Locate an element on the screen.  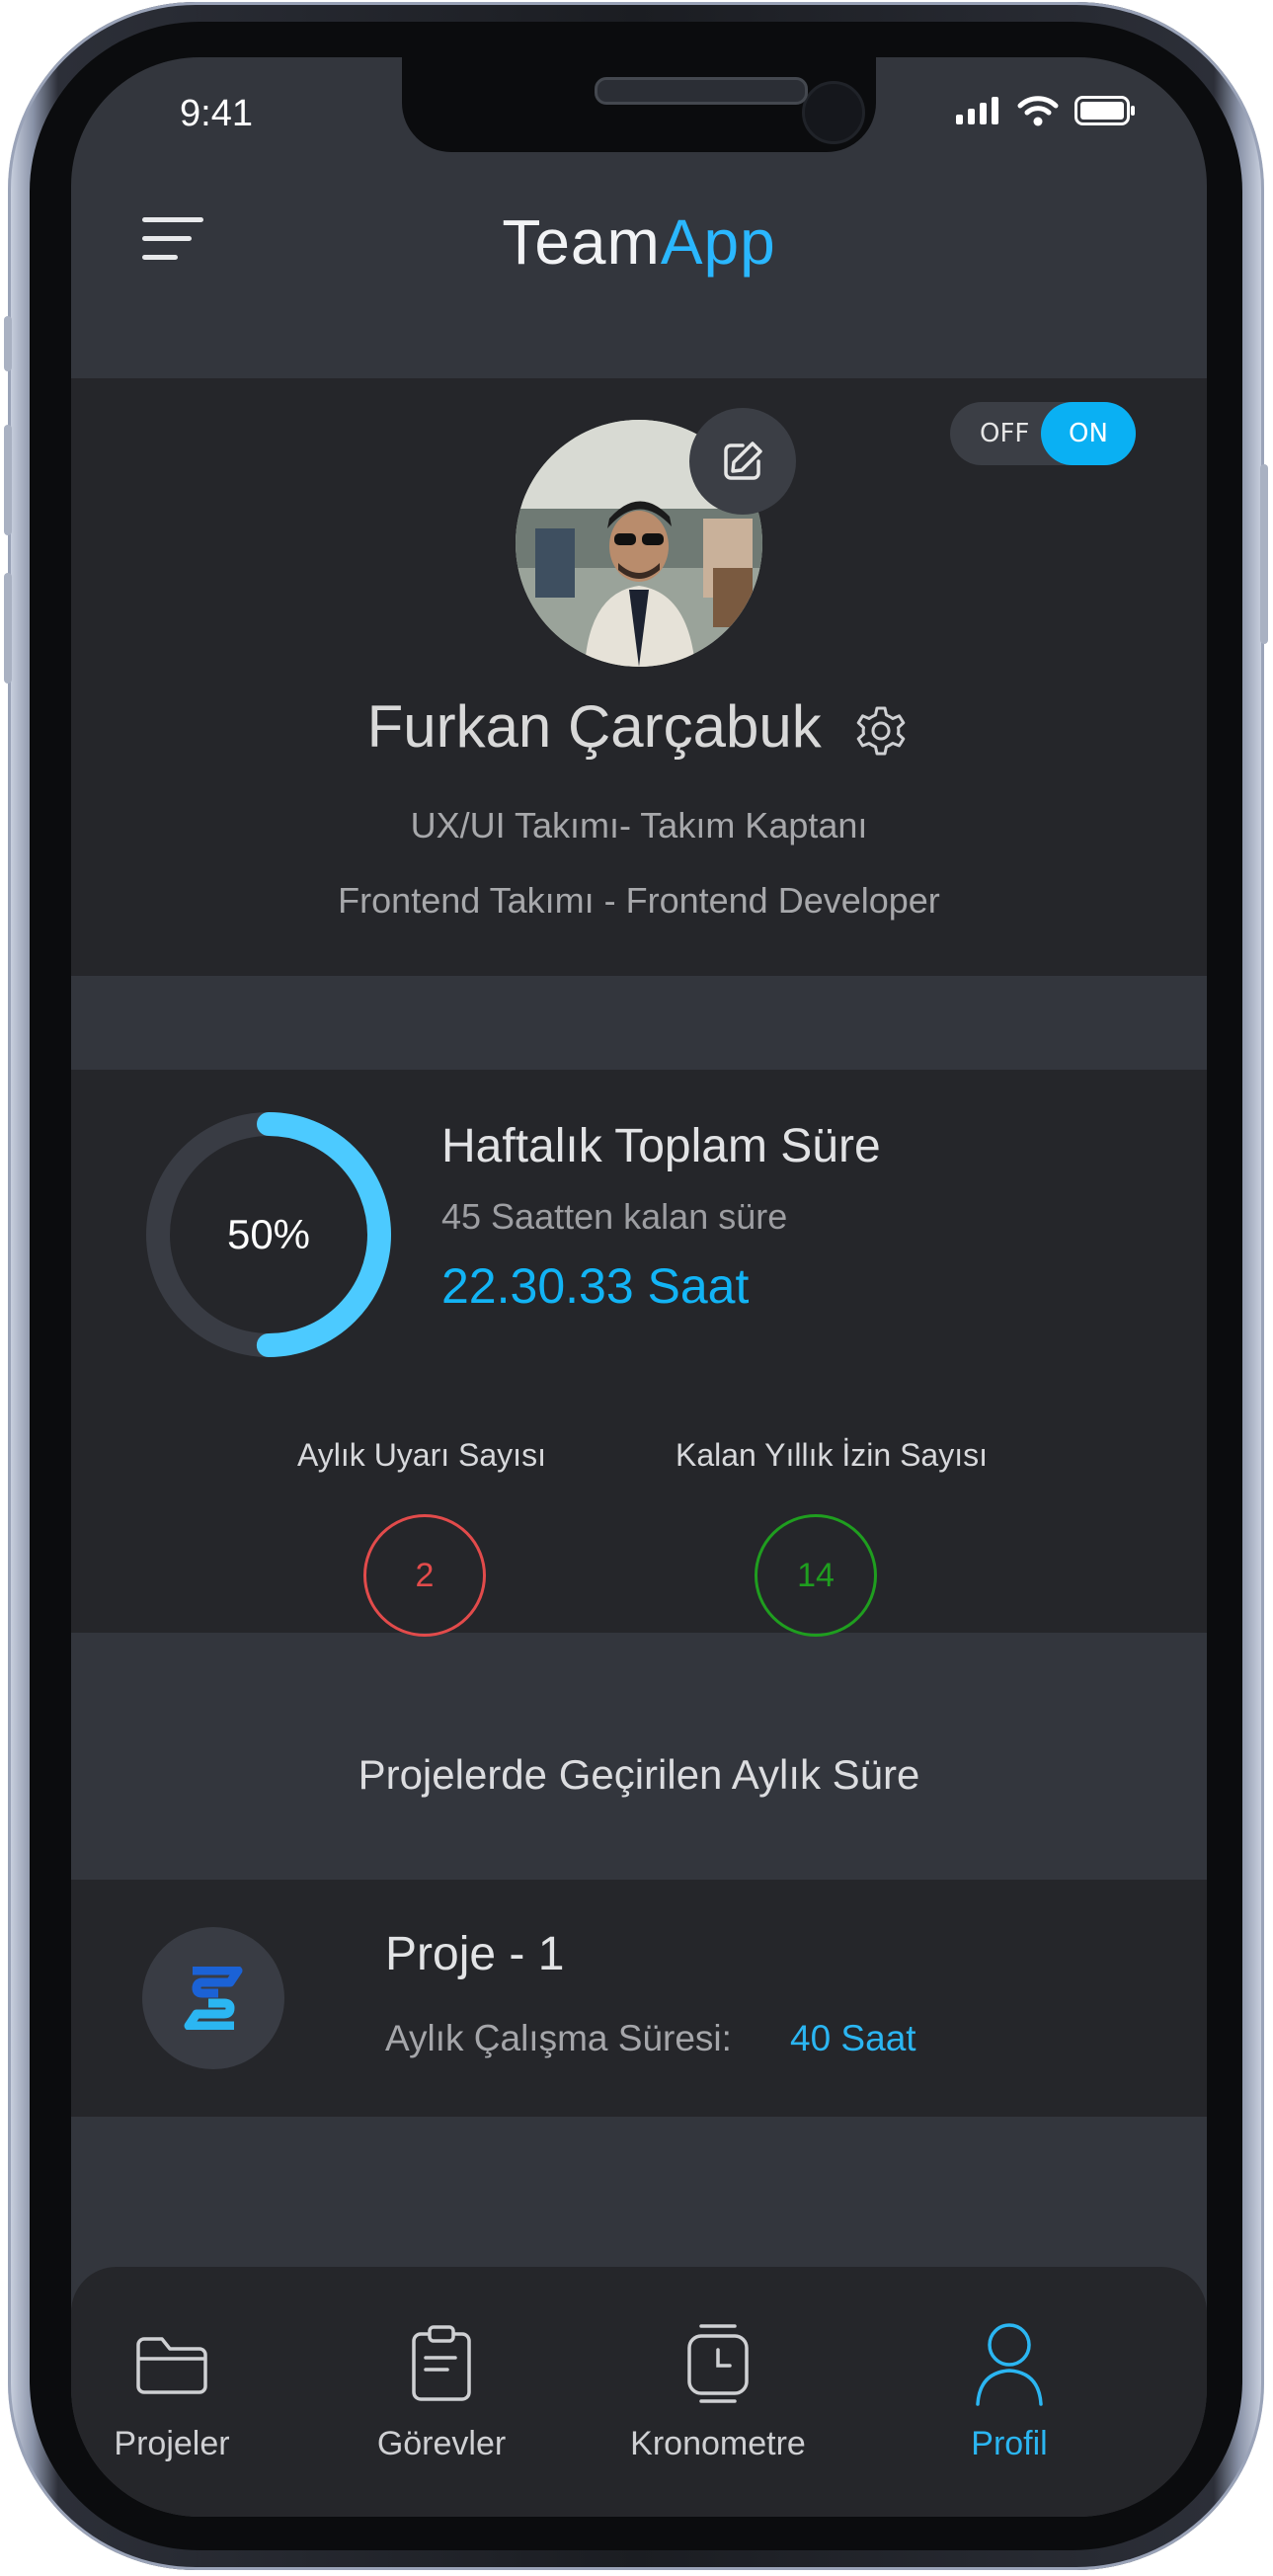
volume-down-button is located at coordinates (8, 628).